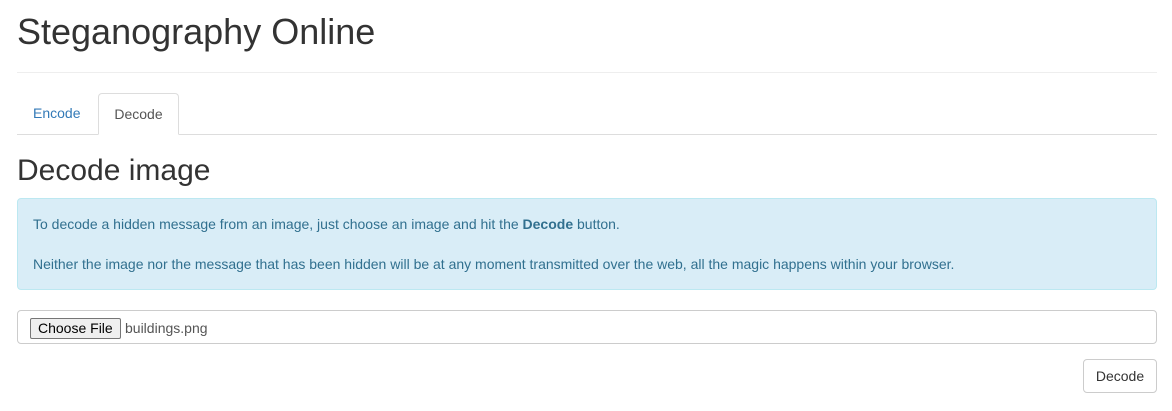 Image resolution: width=1172 pixels, height=411 pixels. Describe the element at coordinates (1120, 376) in the screenshot. I see `decode-button: Decode` at that location.